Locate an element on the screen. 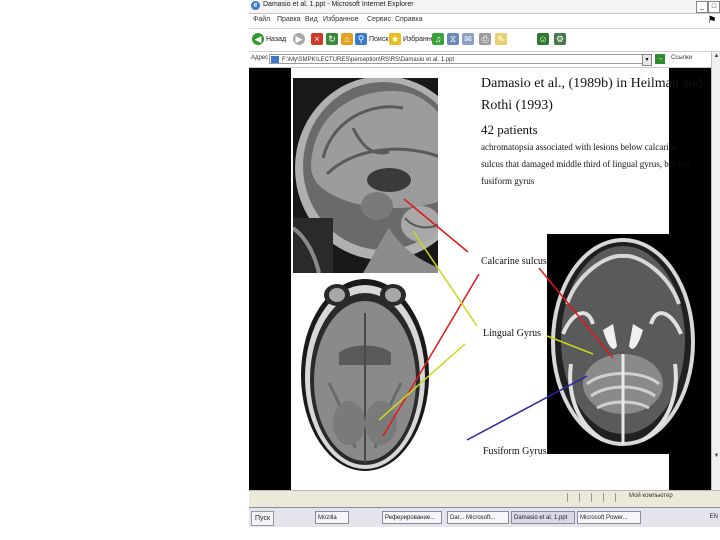 The height and width of the screenshot is (540, 720). menu-tools: Сервис is located at coordinates (379, 19).